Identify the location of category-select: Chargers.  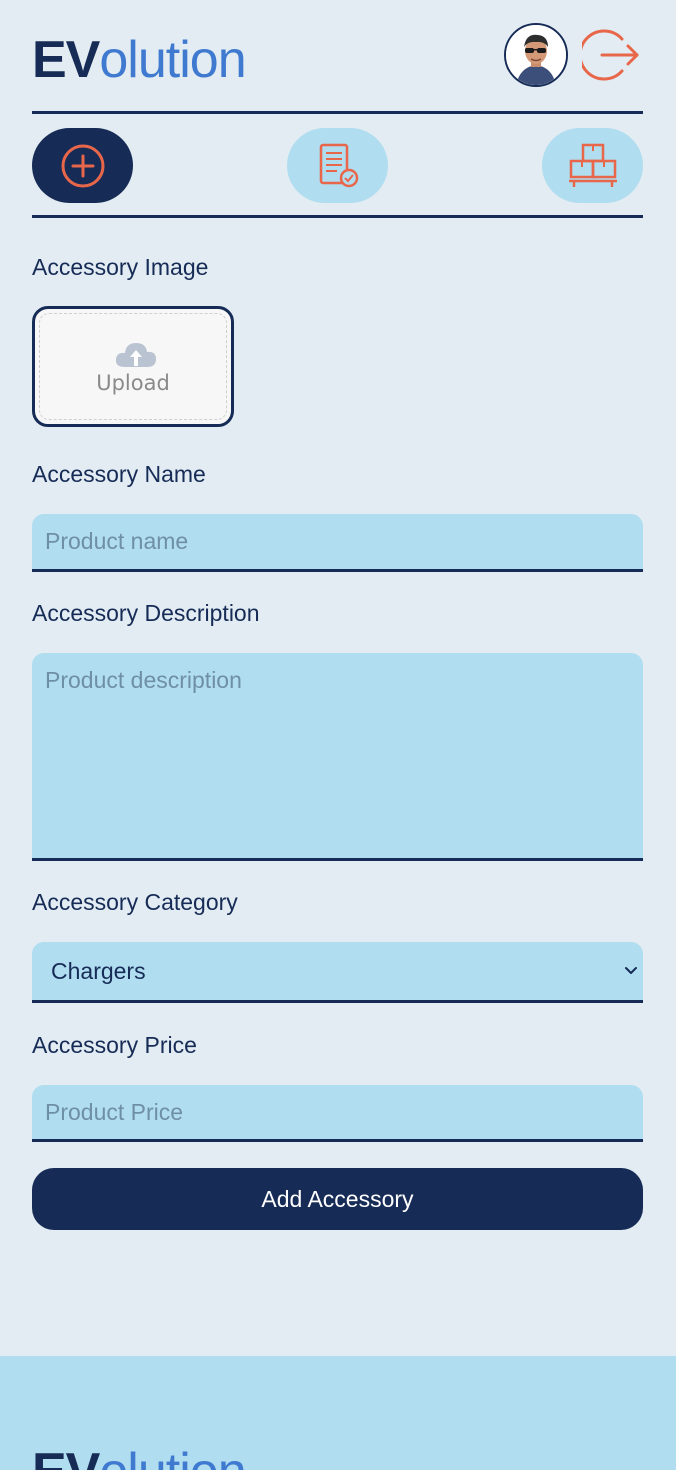
(337, 972).